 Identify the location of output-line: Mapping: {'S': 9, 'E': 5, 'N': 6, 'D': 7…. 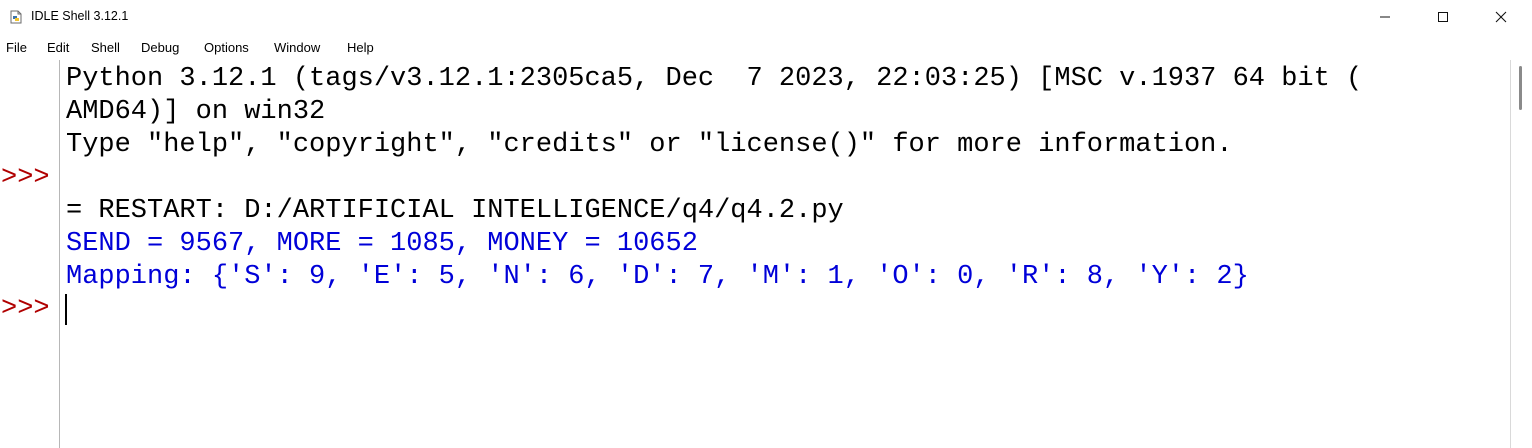
(657, 277).